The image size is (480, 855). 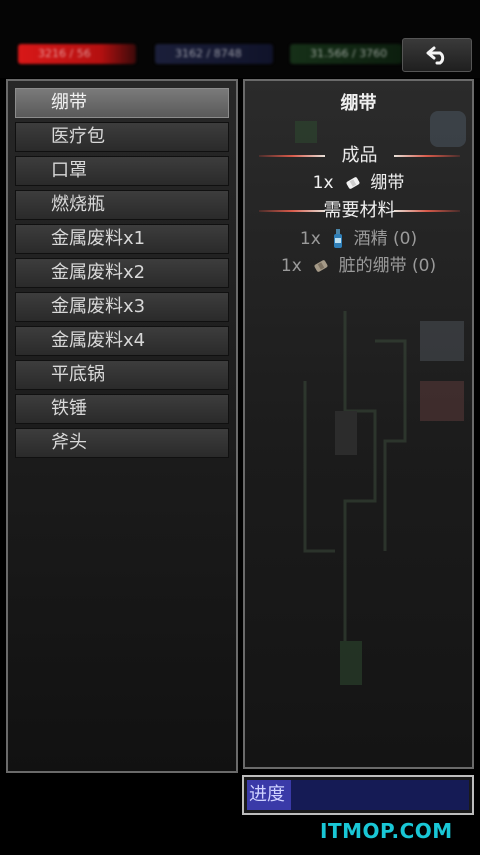 I want to click on thirst-value: 31.566 / 3760, so click(x=349, y=53).